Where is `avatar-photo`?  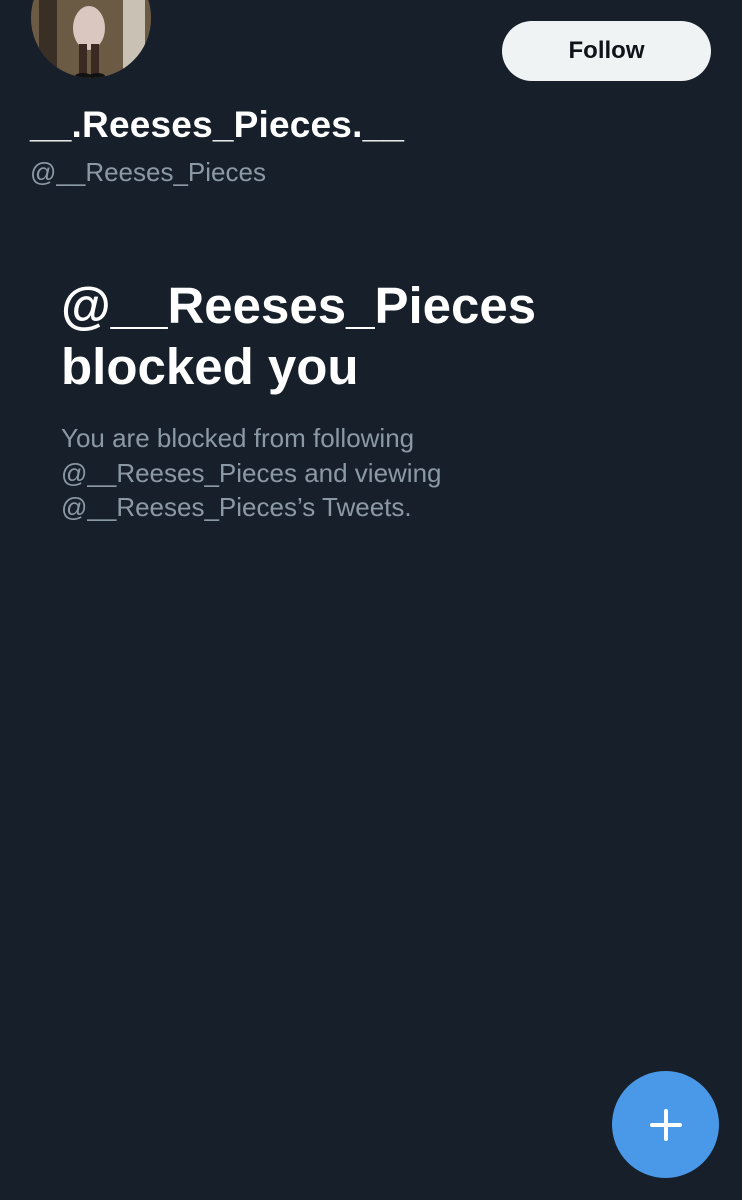 avatar-photo is located at coordinates (91, 39).